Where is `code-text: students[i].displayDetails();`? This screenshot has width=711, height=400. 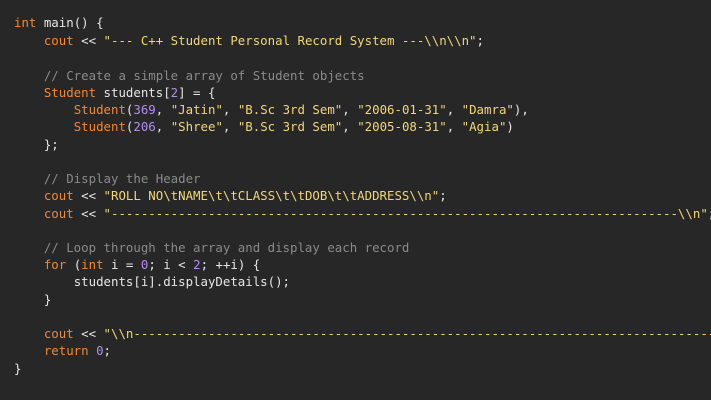
code-text: students[i].displayDetails(); is located at coordinates (182, 281).